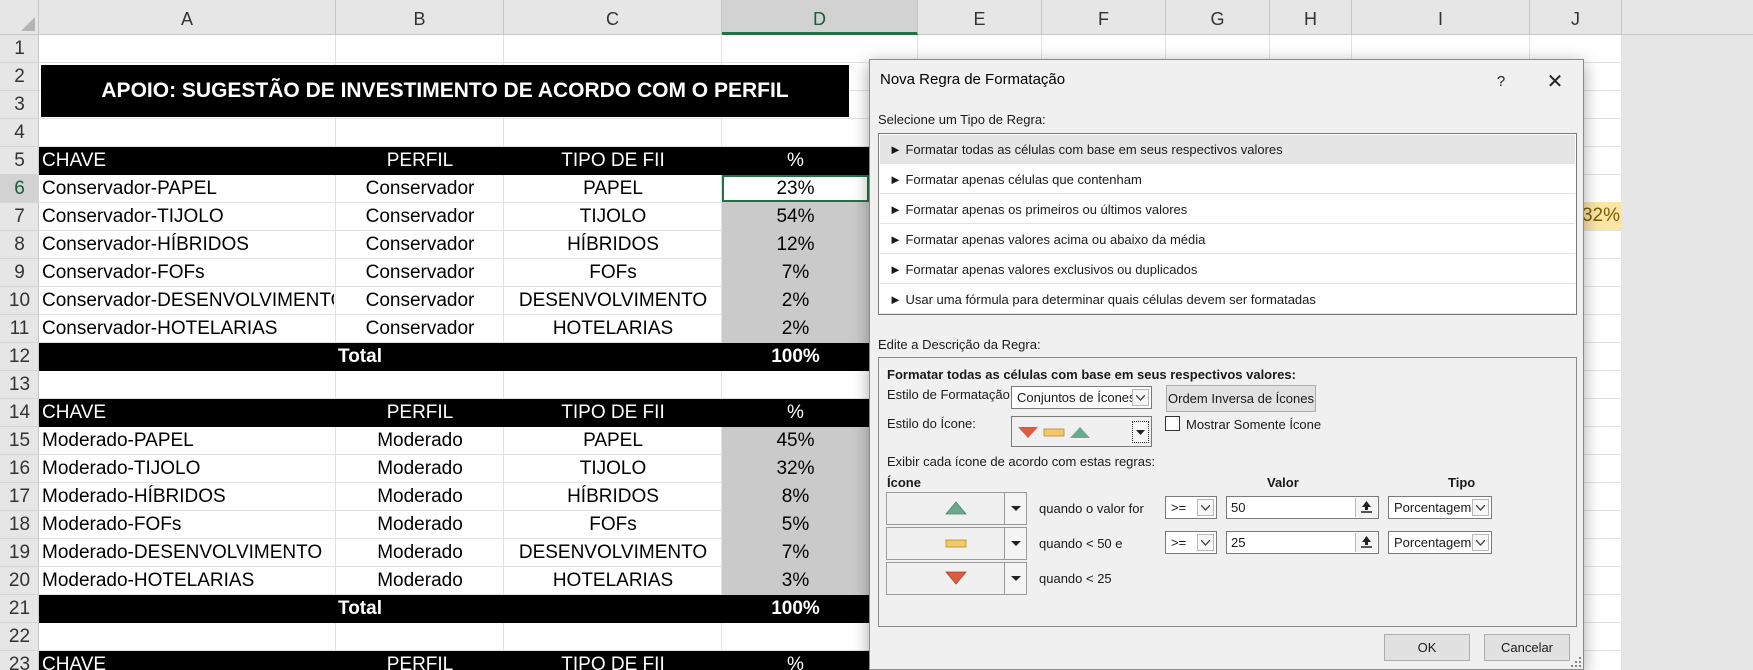 The width and height of the screenshot is (1753, 670). What do you see at coordinates (19, 133) in the screenshot?
I see `row-header-4: 4` at bounding box center [19, 133].